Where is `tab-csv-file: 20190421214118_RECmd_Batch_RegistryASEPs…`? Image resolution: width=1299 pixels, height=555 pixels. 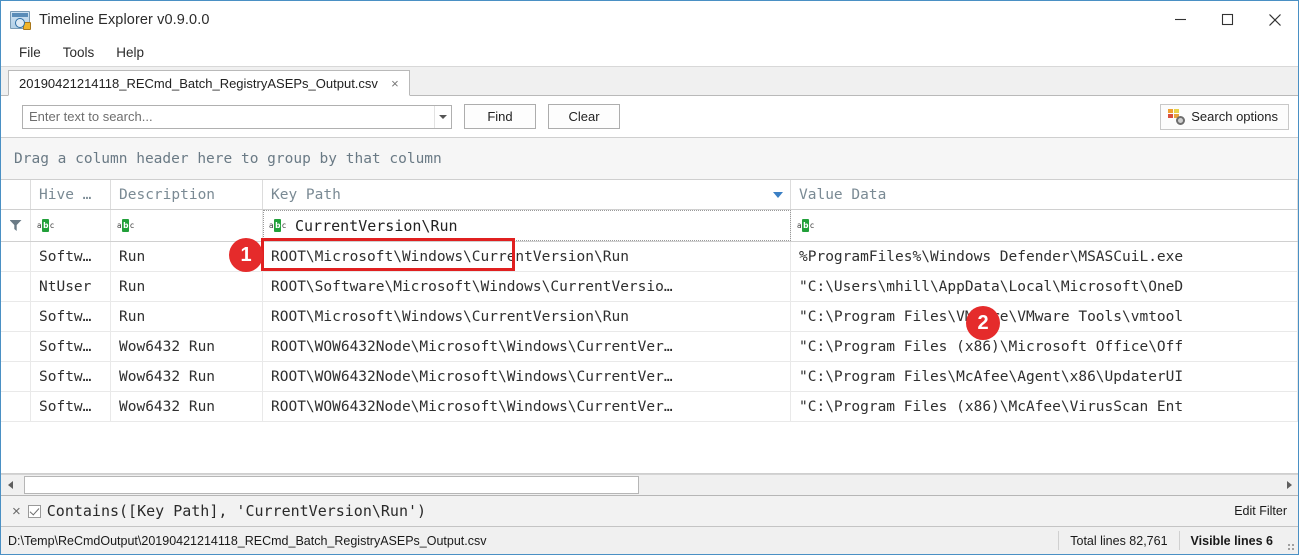 tab-csv-file: 20190421214118_RECmd_Batch_RegistryASEPs… is located at coordinates (209, 83).